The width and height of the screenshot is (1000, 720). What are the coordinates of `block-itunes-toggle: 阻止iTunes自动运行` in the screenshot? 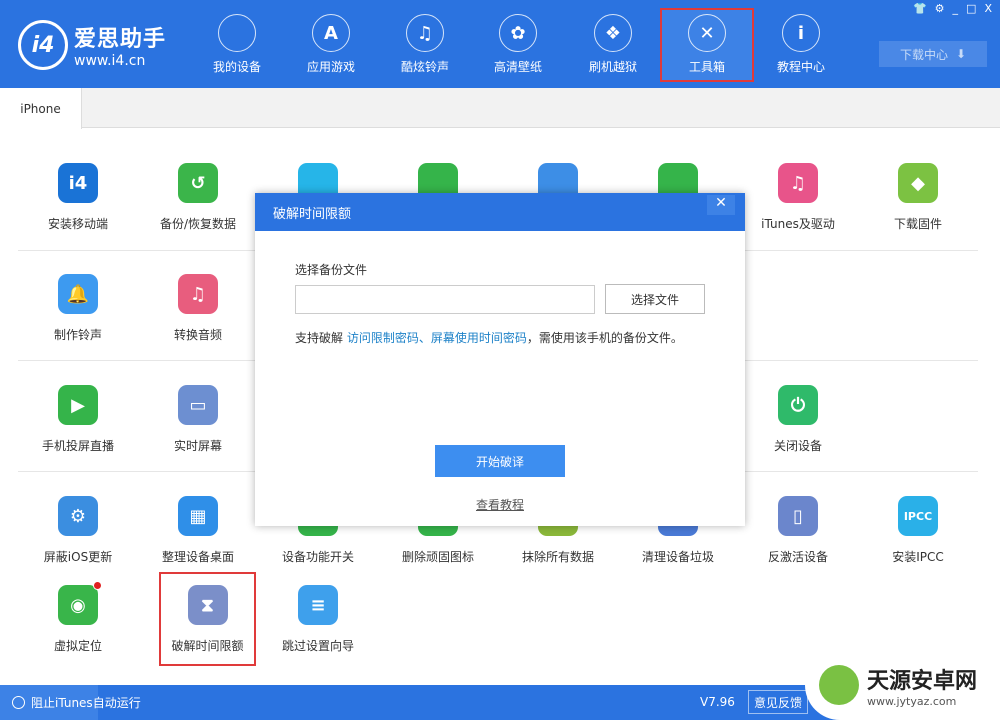 It's located at (70, 702).